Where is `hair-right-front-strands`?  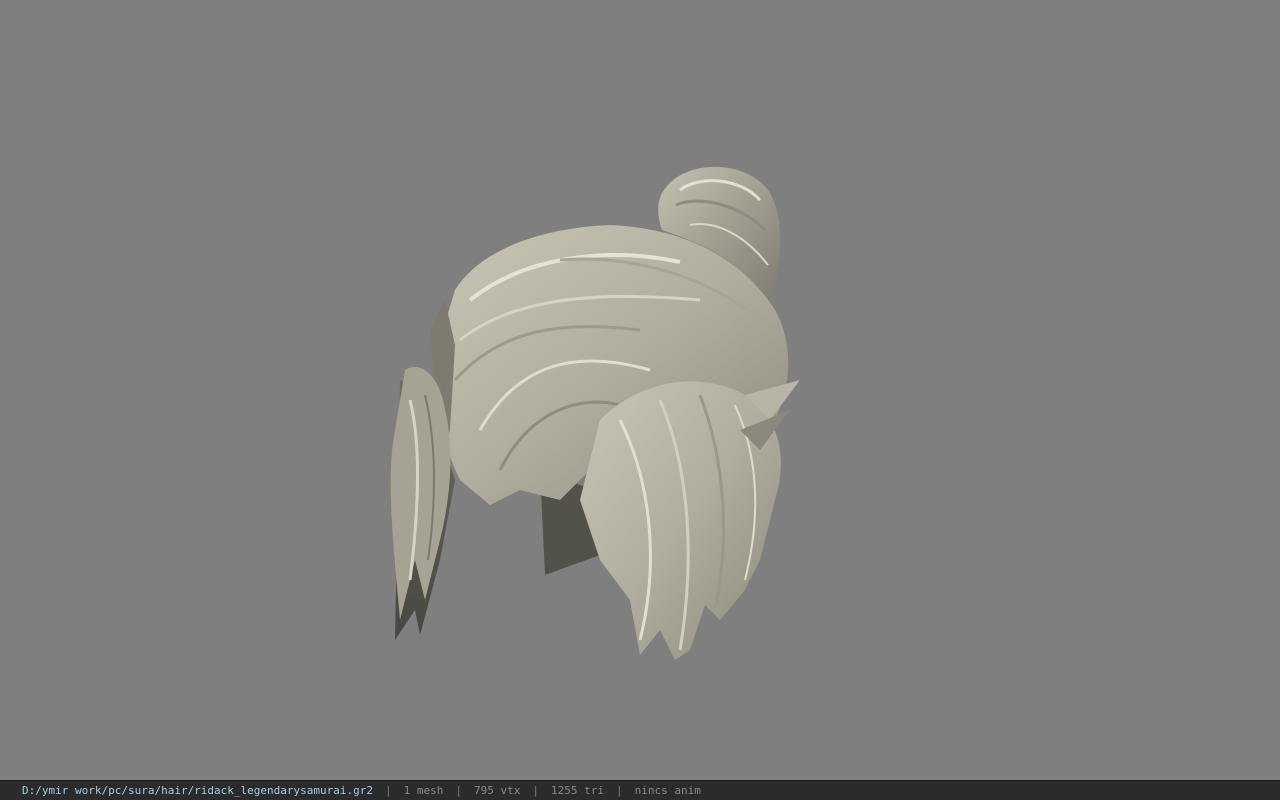
hair-right-front-strands is located at coordinates (680, 520).